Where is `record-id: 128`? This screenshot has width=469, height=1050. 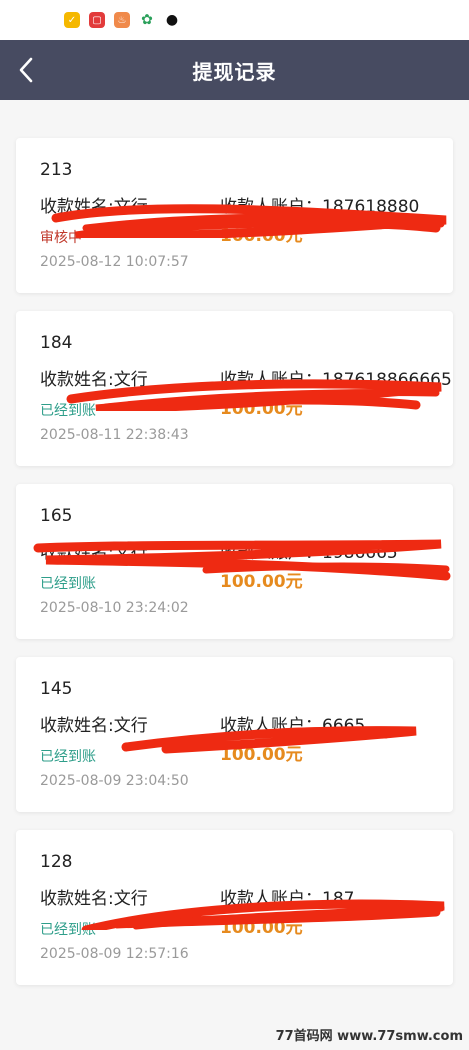
record-id: 128 is located at coordinates (56, 862).